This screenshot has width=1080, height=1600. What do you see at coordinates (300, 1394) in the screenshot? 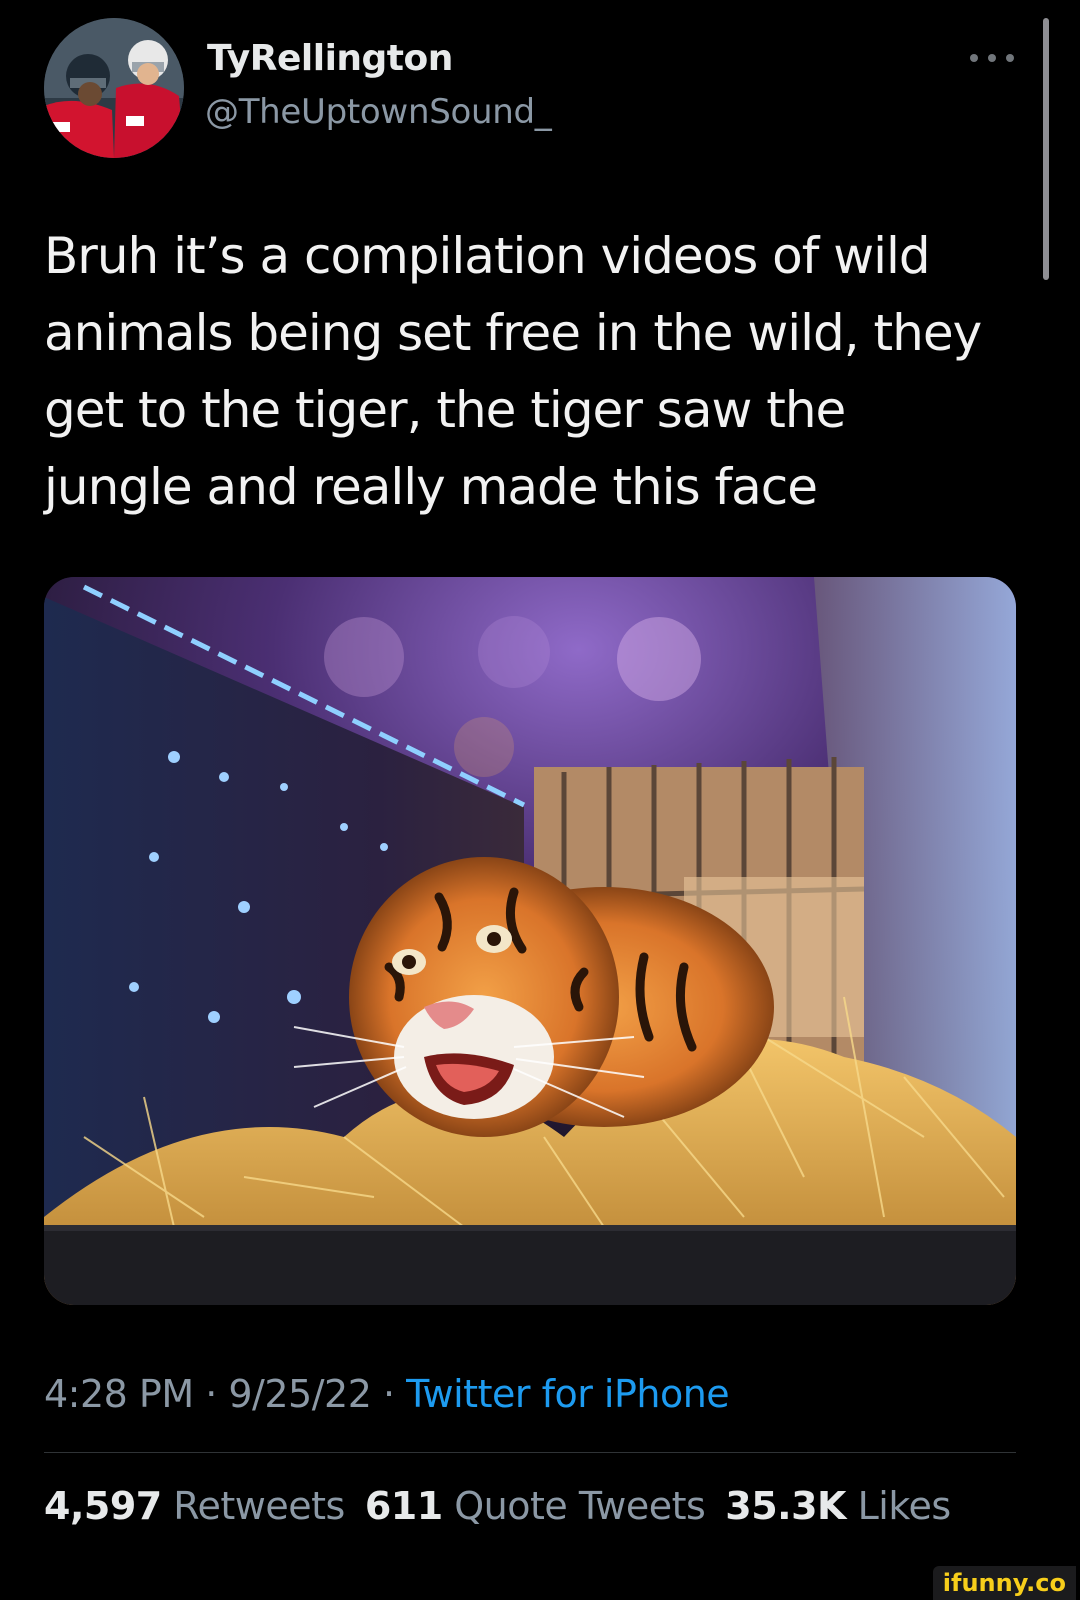
I see `tweet-date: 9/25/22` at bounding box center [300, 1394].